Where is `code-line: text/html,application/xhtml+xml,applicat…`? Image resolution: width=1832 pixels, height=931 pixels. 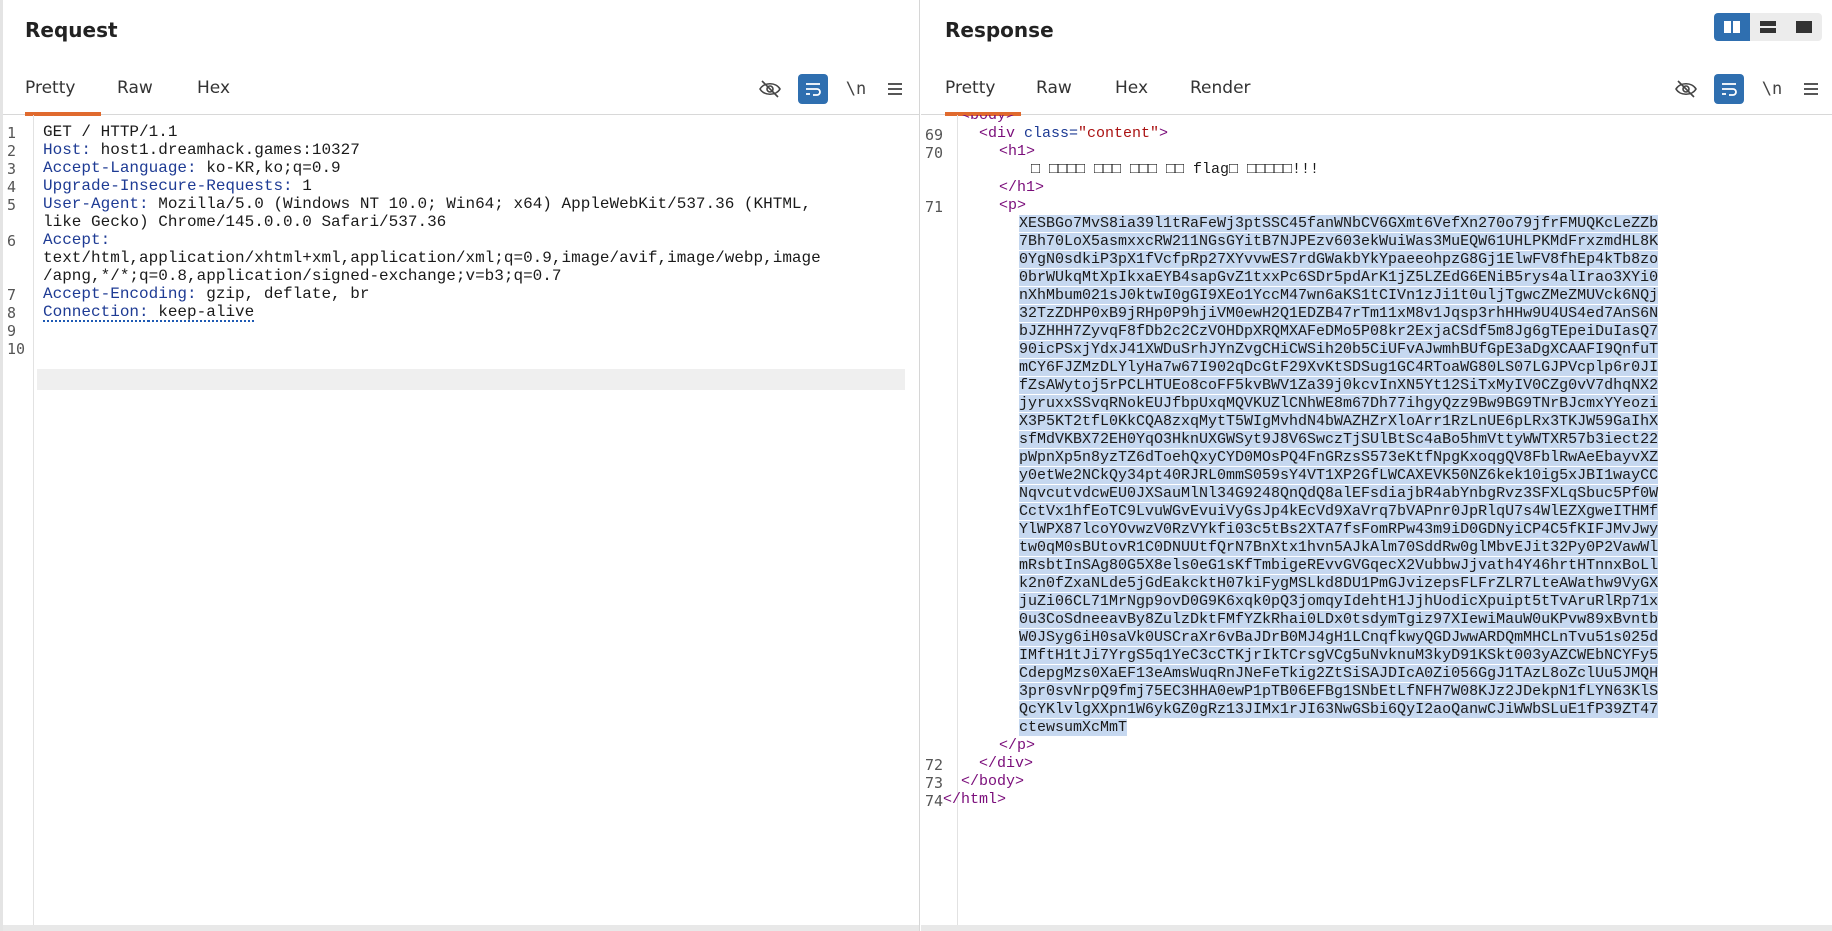 code-line: text/html,application/xhtml+xml,applicat… is located at coordinates (432, 258).